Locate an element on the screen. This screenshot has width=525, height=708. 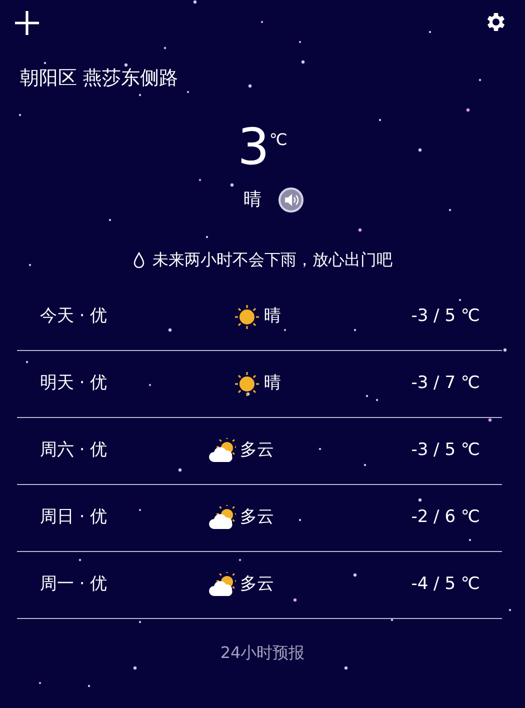
add-icon is located at coordinates (27, 23).